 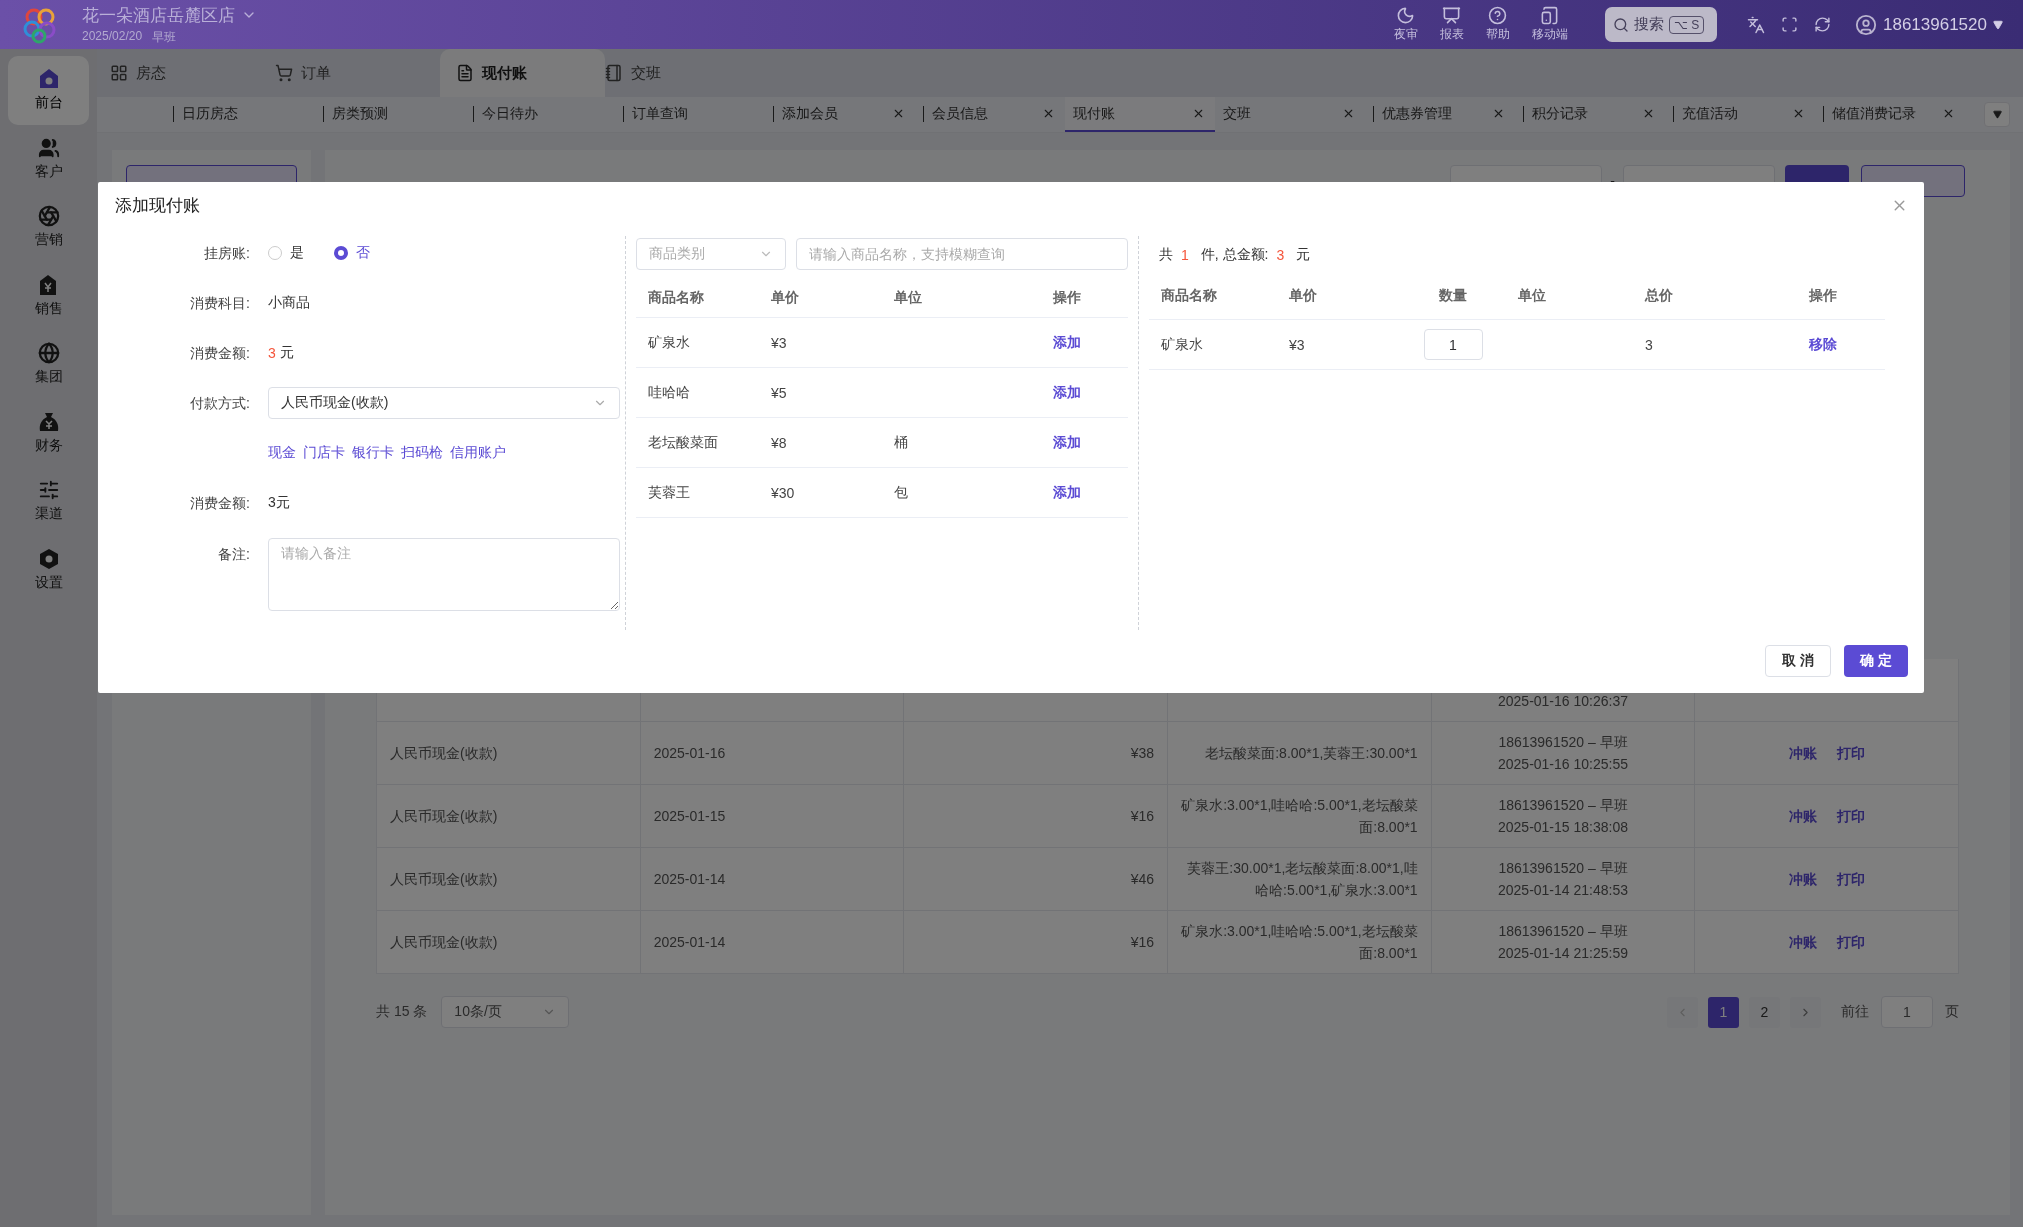 What do you see at coordinates (444, 574) in the screenshot?
I see `remark-field: 请输入备注` at bounding box center [444, 574].